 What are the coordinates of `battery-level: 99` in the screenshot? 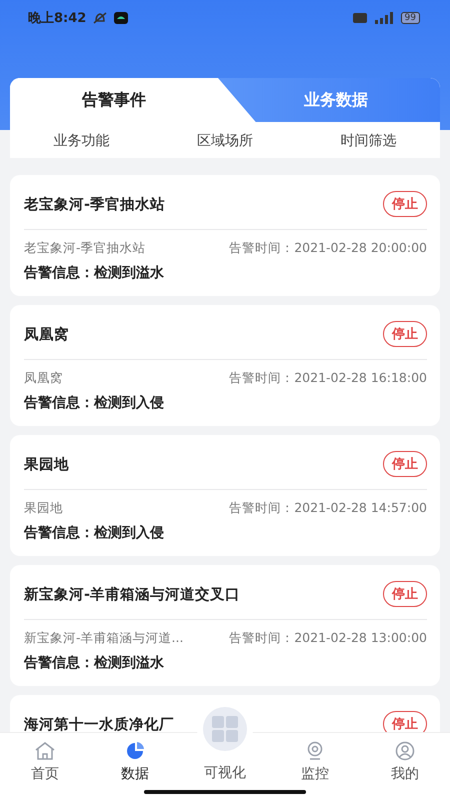 It's located at (410, 18).